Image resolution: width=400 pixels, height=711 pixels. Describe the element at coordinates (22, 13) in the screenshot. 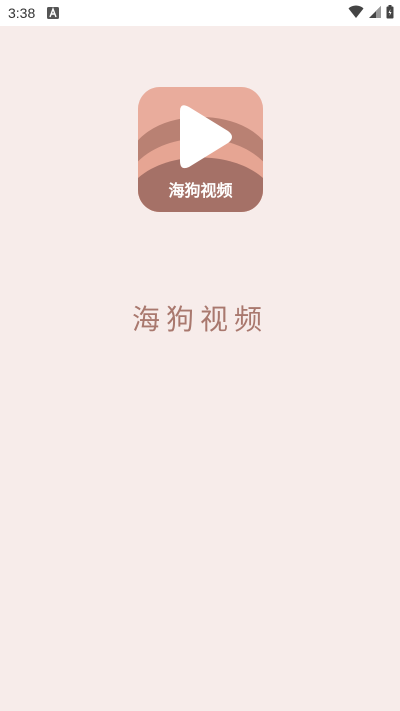

I see `status-time: 3:38` at that location.